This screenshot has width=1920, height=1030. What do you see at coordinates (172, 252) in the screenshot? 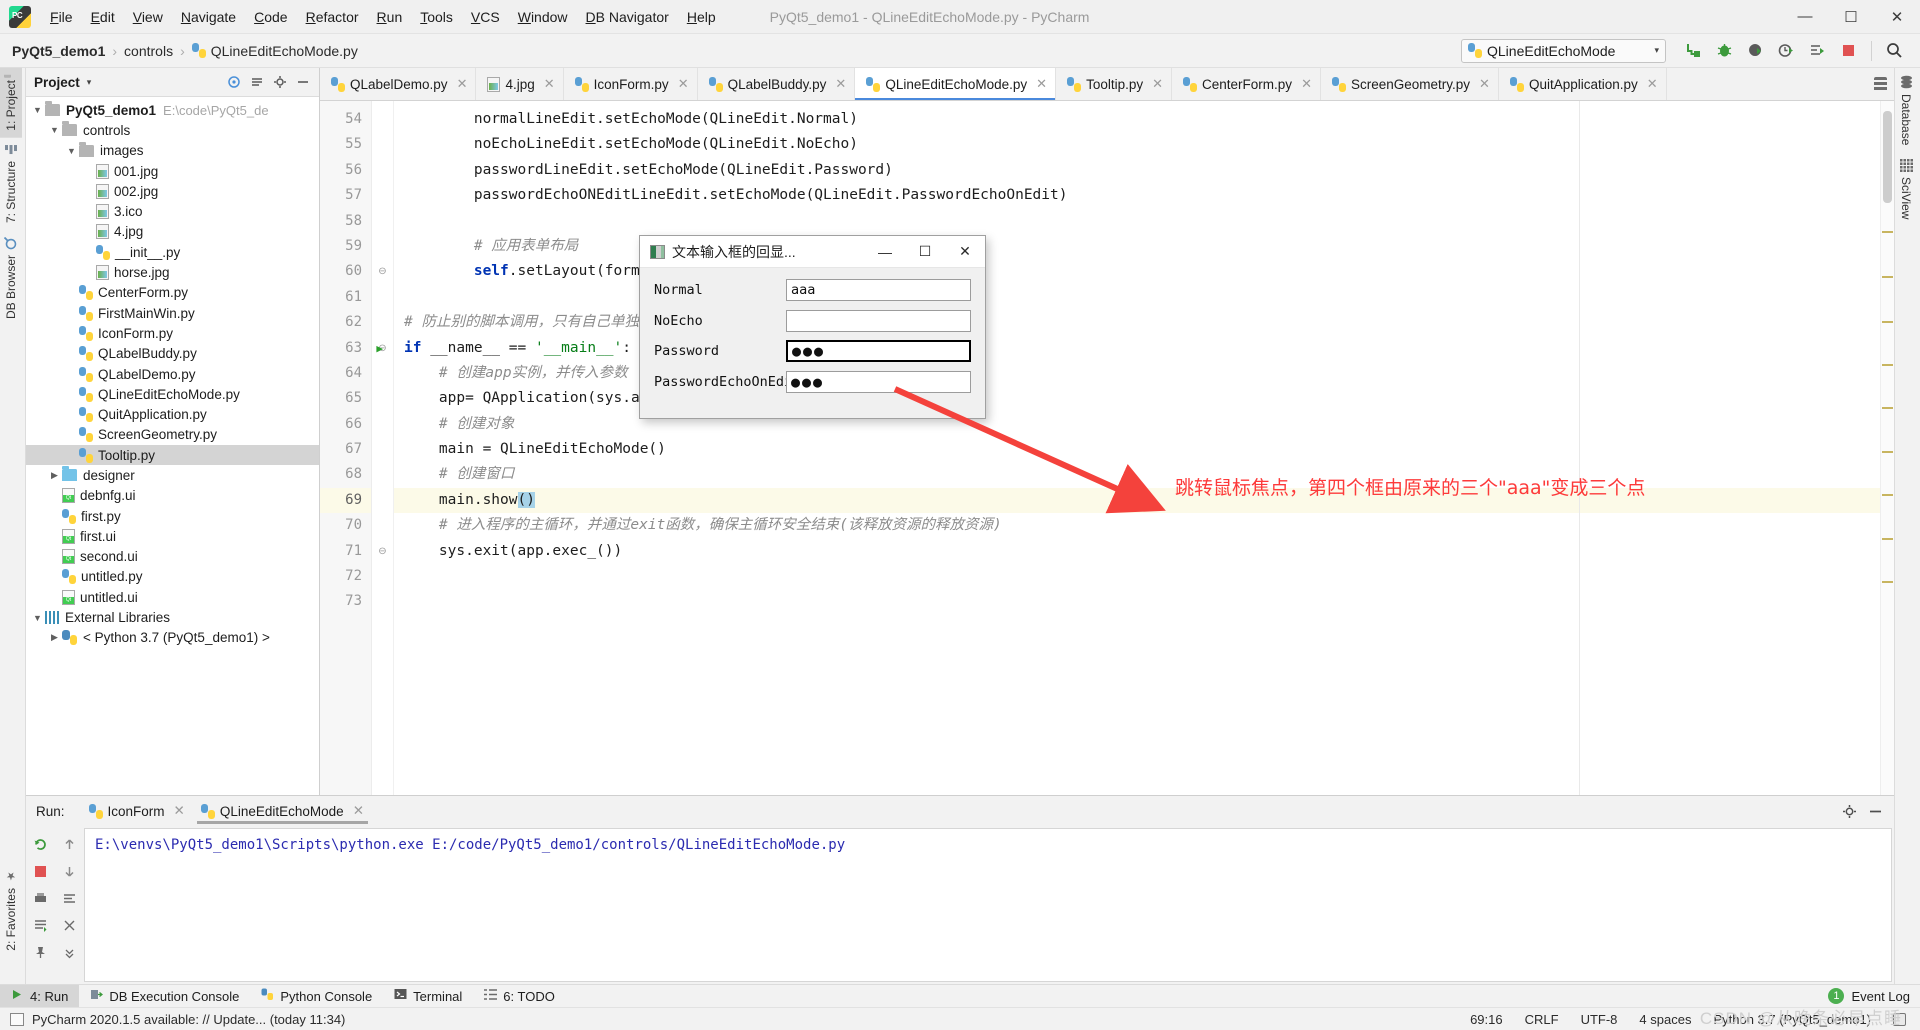
I see `tree-node: __init__.py` at bounding box center [172, 252].